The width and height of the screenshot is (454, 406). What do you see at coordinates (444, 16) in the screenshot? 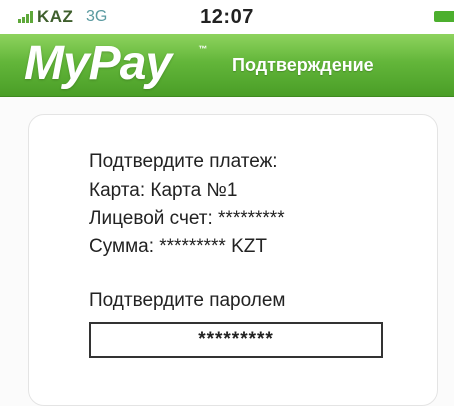
I see `battery-icon` at bounding box center [444, 16].